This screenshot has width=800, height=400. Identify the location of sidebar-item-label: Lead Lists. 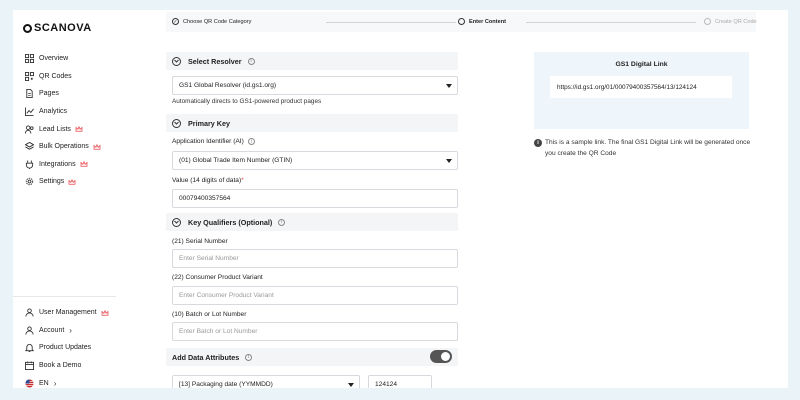
(55, 129).